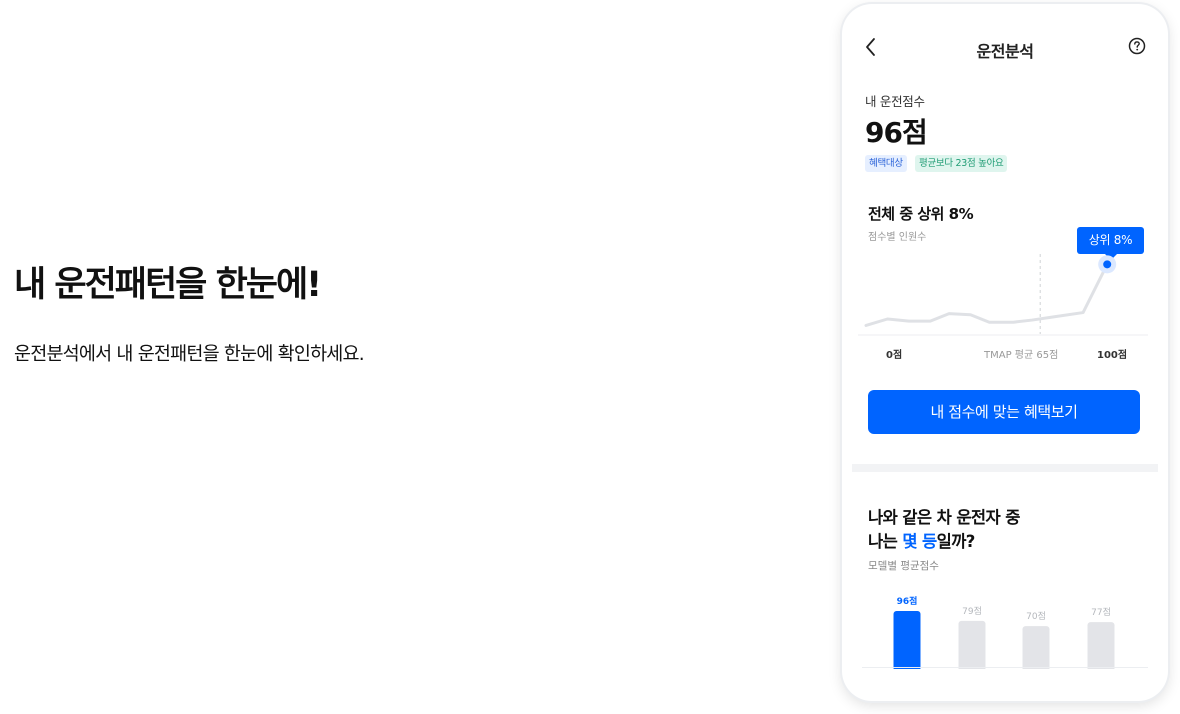 The height and width of the screenshot is (714, 1180). What do you see at coordinates (886, 163) in the screenshot?
I see `benefit-badge: 혜택대상` at bounding box center [886, 163].